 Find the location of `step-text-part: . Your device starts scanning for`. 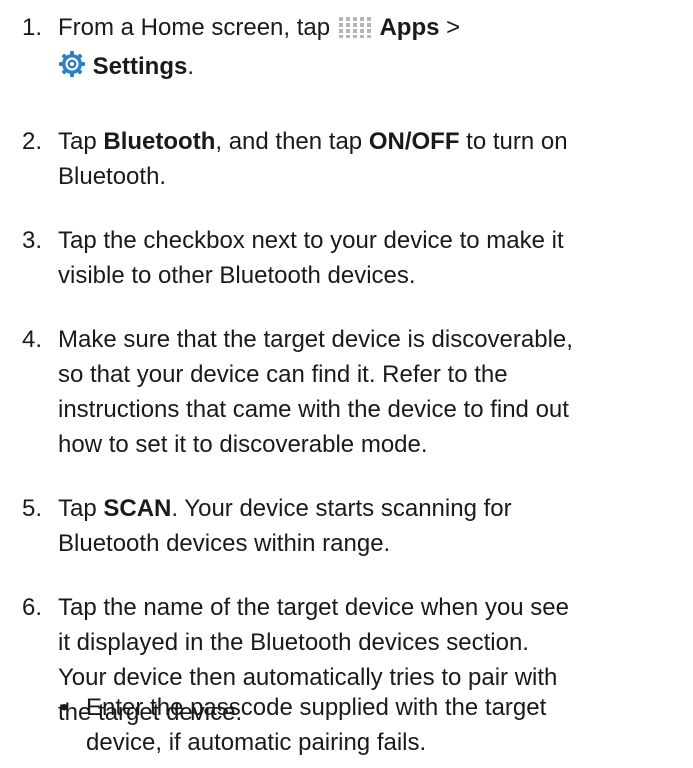

step-text-part: . Your device starts scanning for is located at coordinates (341, 508).